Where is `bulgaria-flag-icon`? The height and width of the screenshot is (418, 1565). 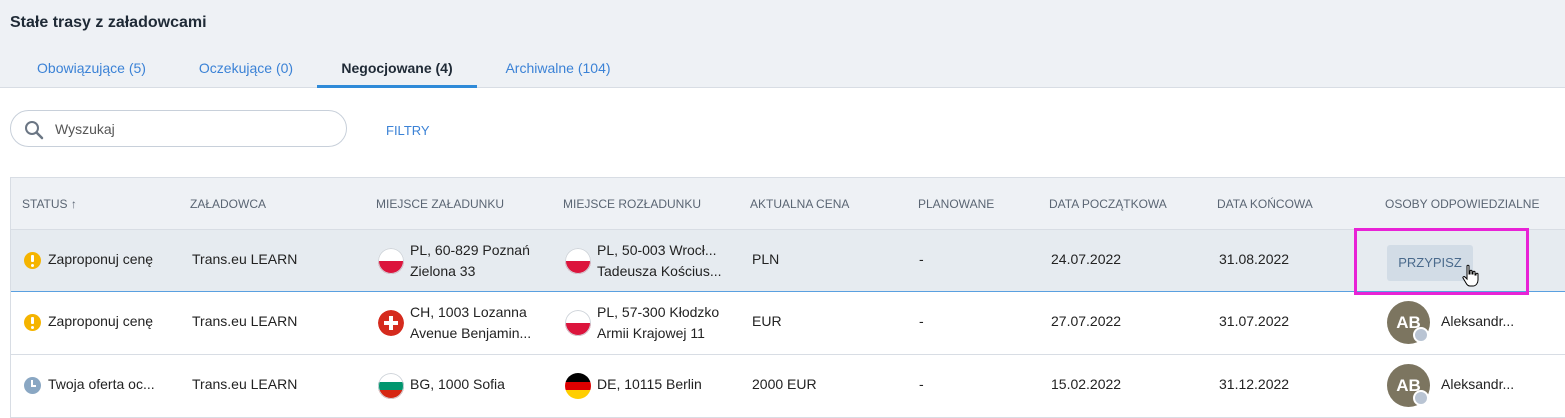
bulgaria-flag-icon is located at coordinates (391, 386).